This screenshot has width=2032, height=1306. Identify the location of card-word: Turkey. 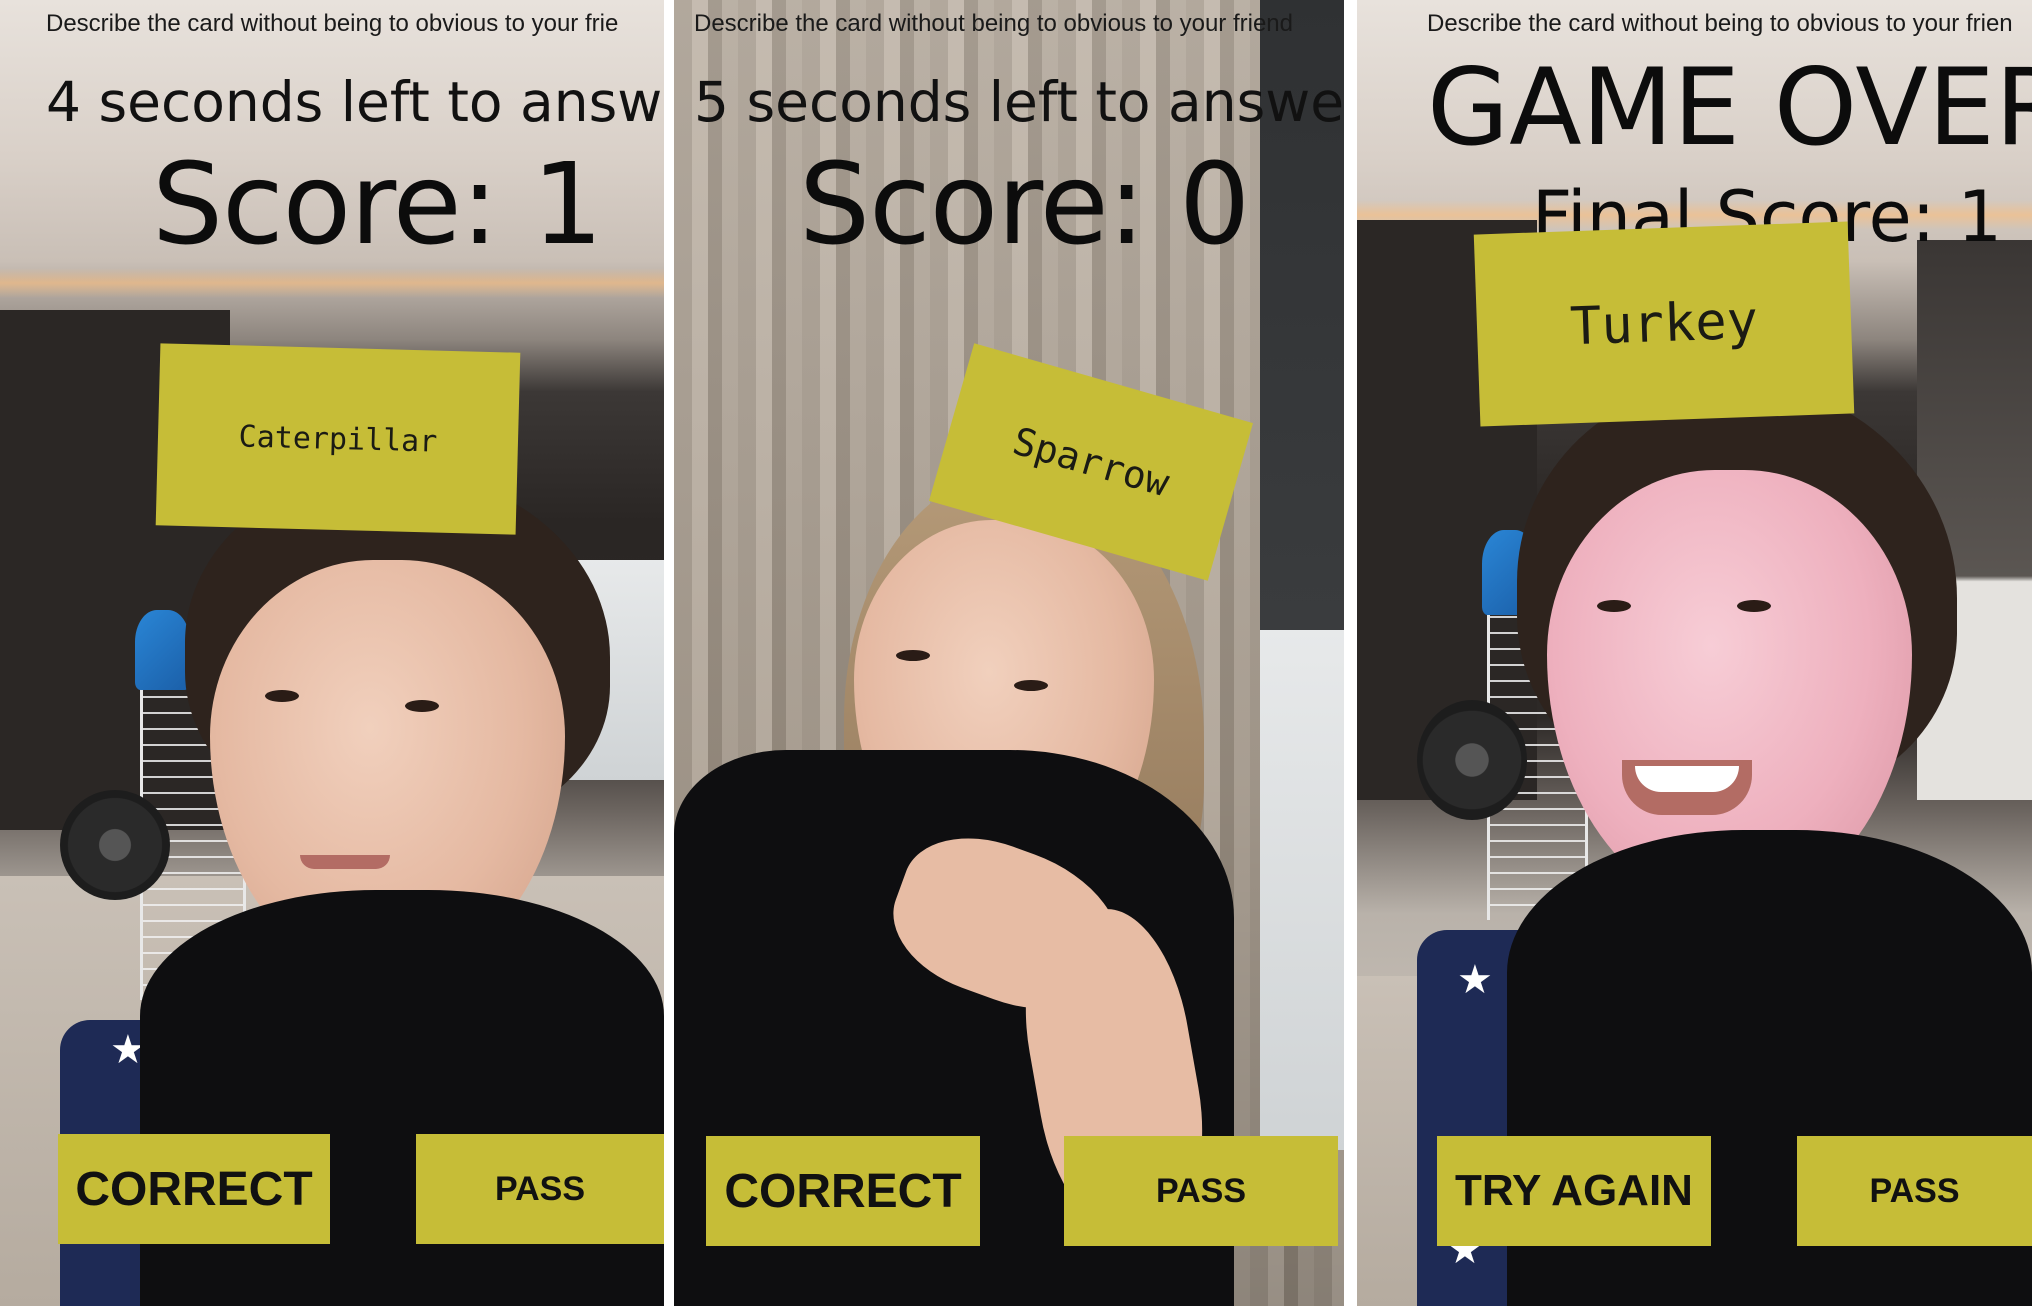
(1664, 324).